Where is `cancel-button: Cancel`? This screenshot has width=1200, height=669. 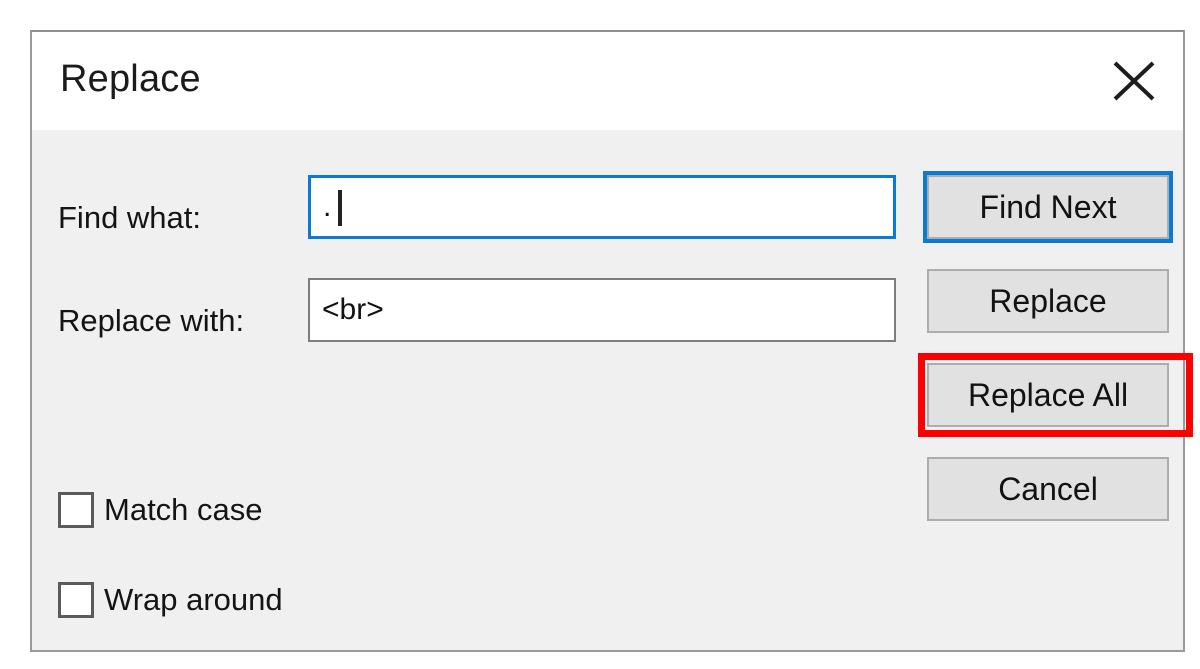
cancel-button: Cancel is located at coordinates (1048, 489).